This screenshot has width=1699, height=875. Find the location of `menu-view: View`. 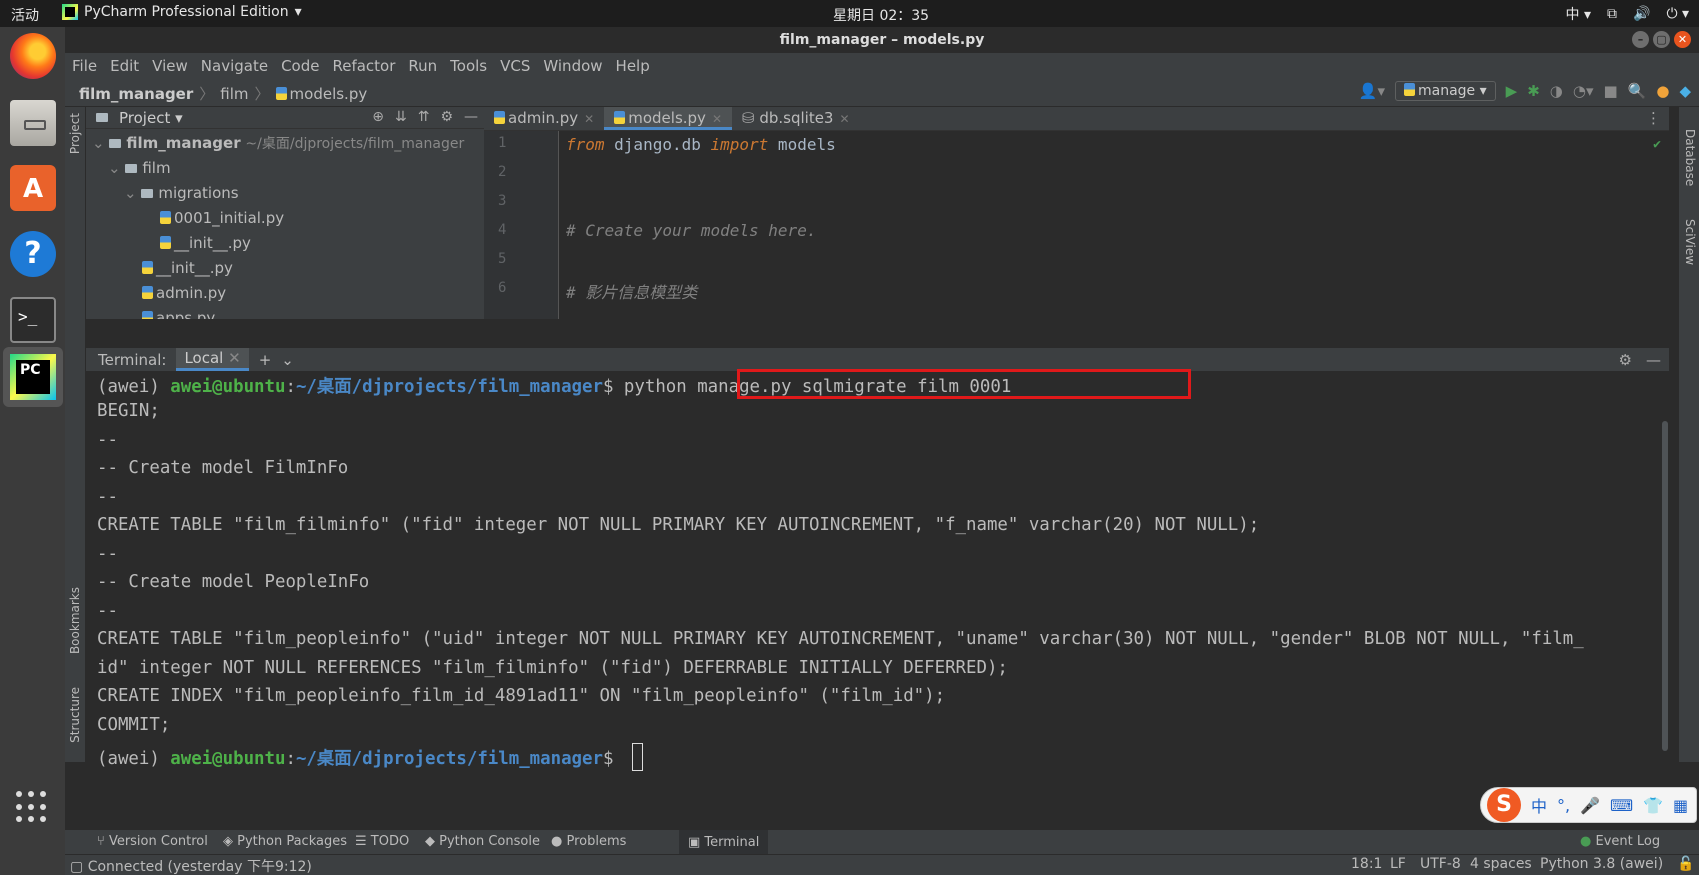

menu-view: View is located at coordinates (170, 66).